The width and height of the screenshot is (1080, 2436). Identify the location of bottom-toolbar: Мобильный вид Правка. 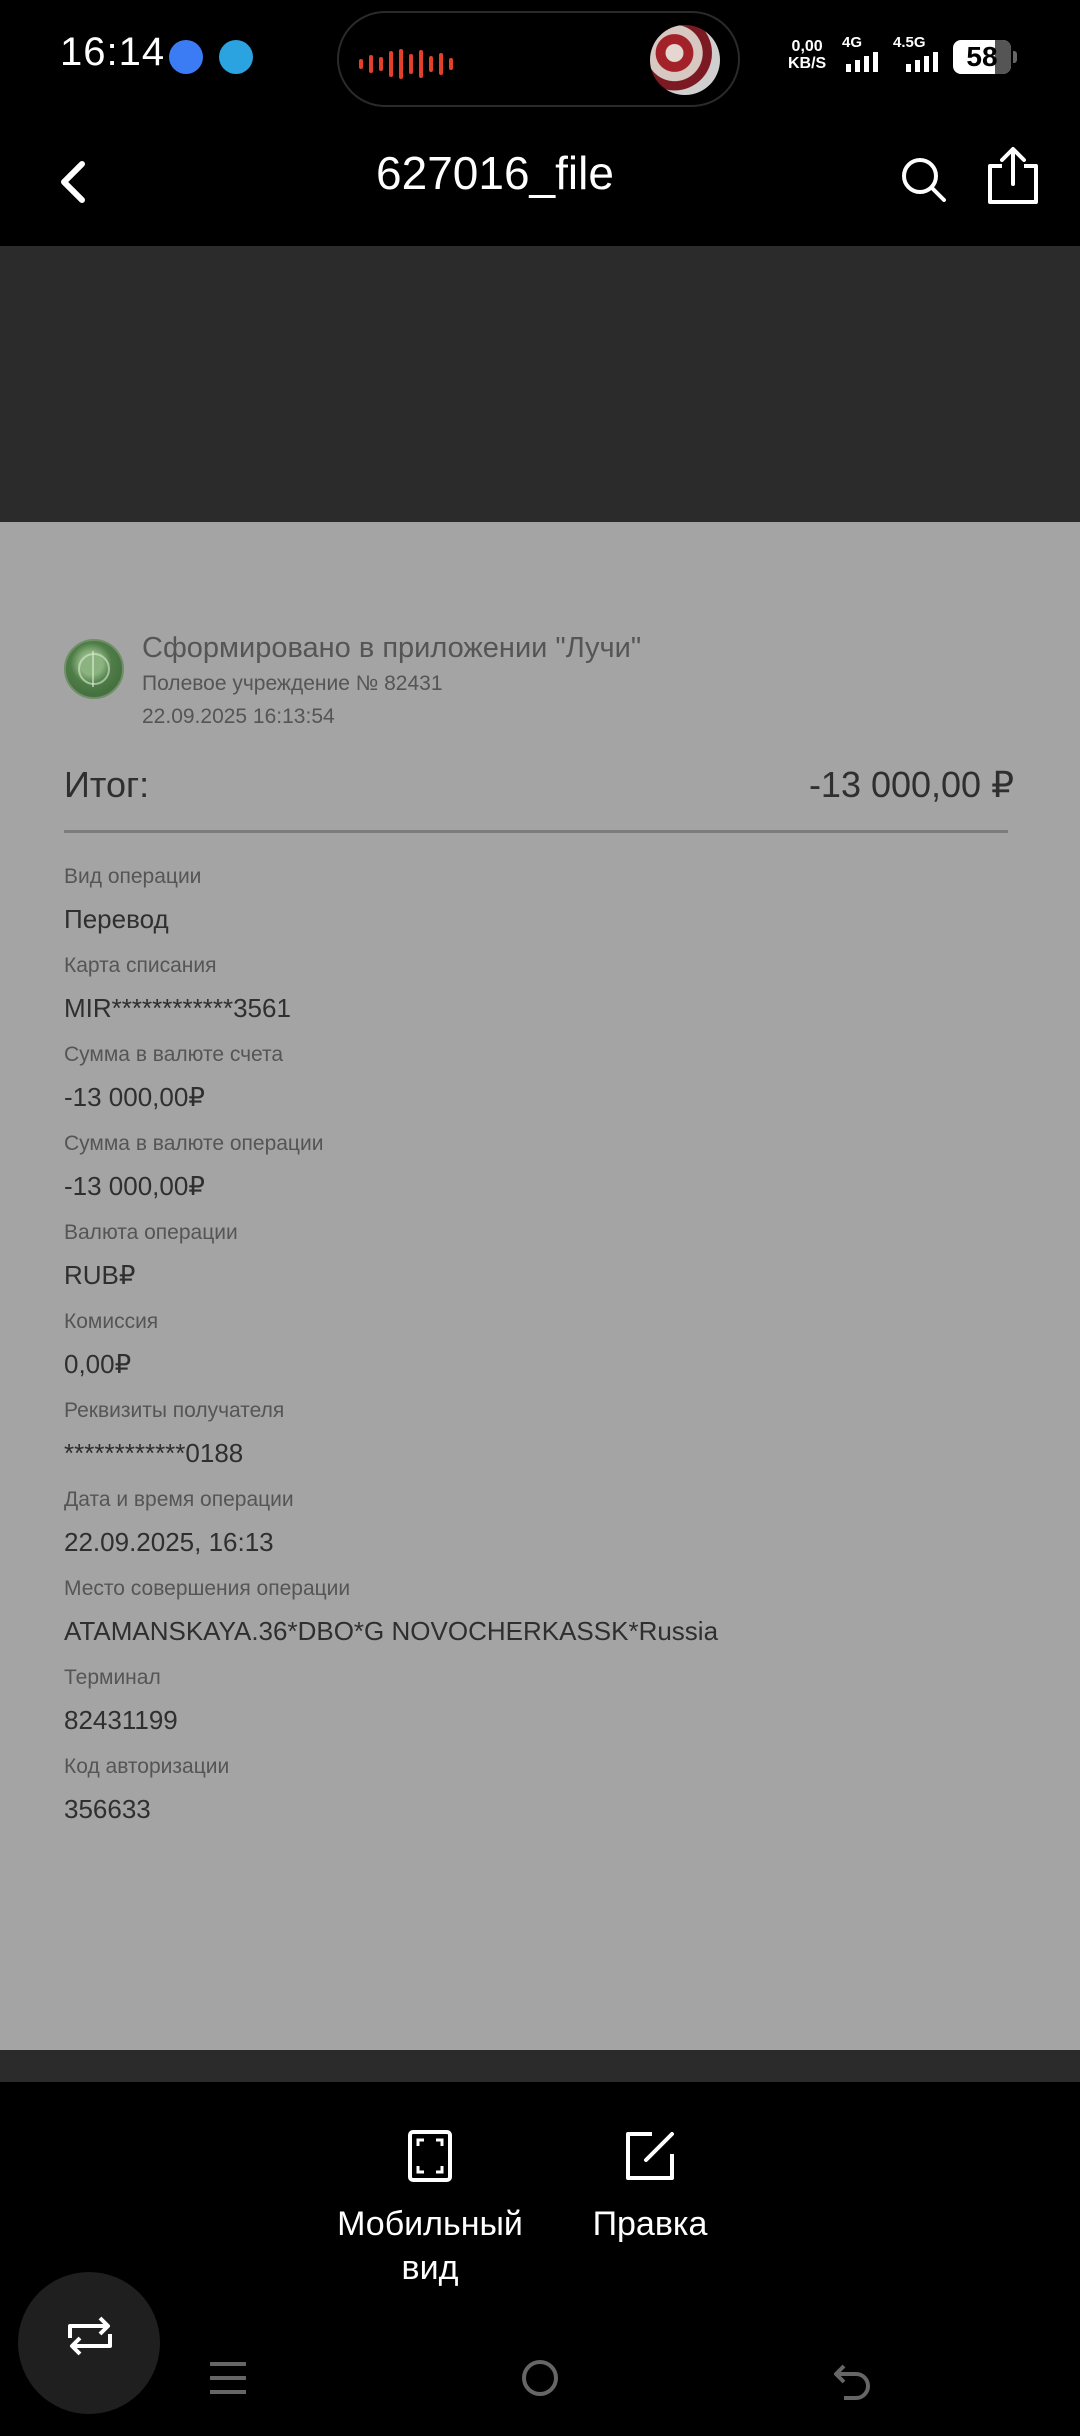
(540, 2204).